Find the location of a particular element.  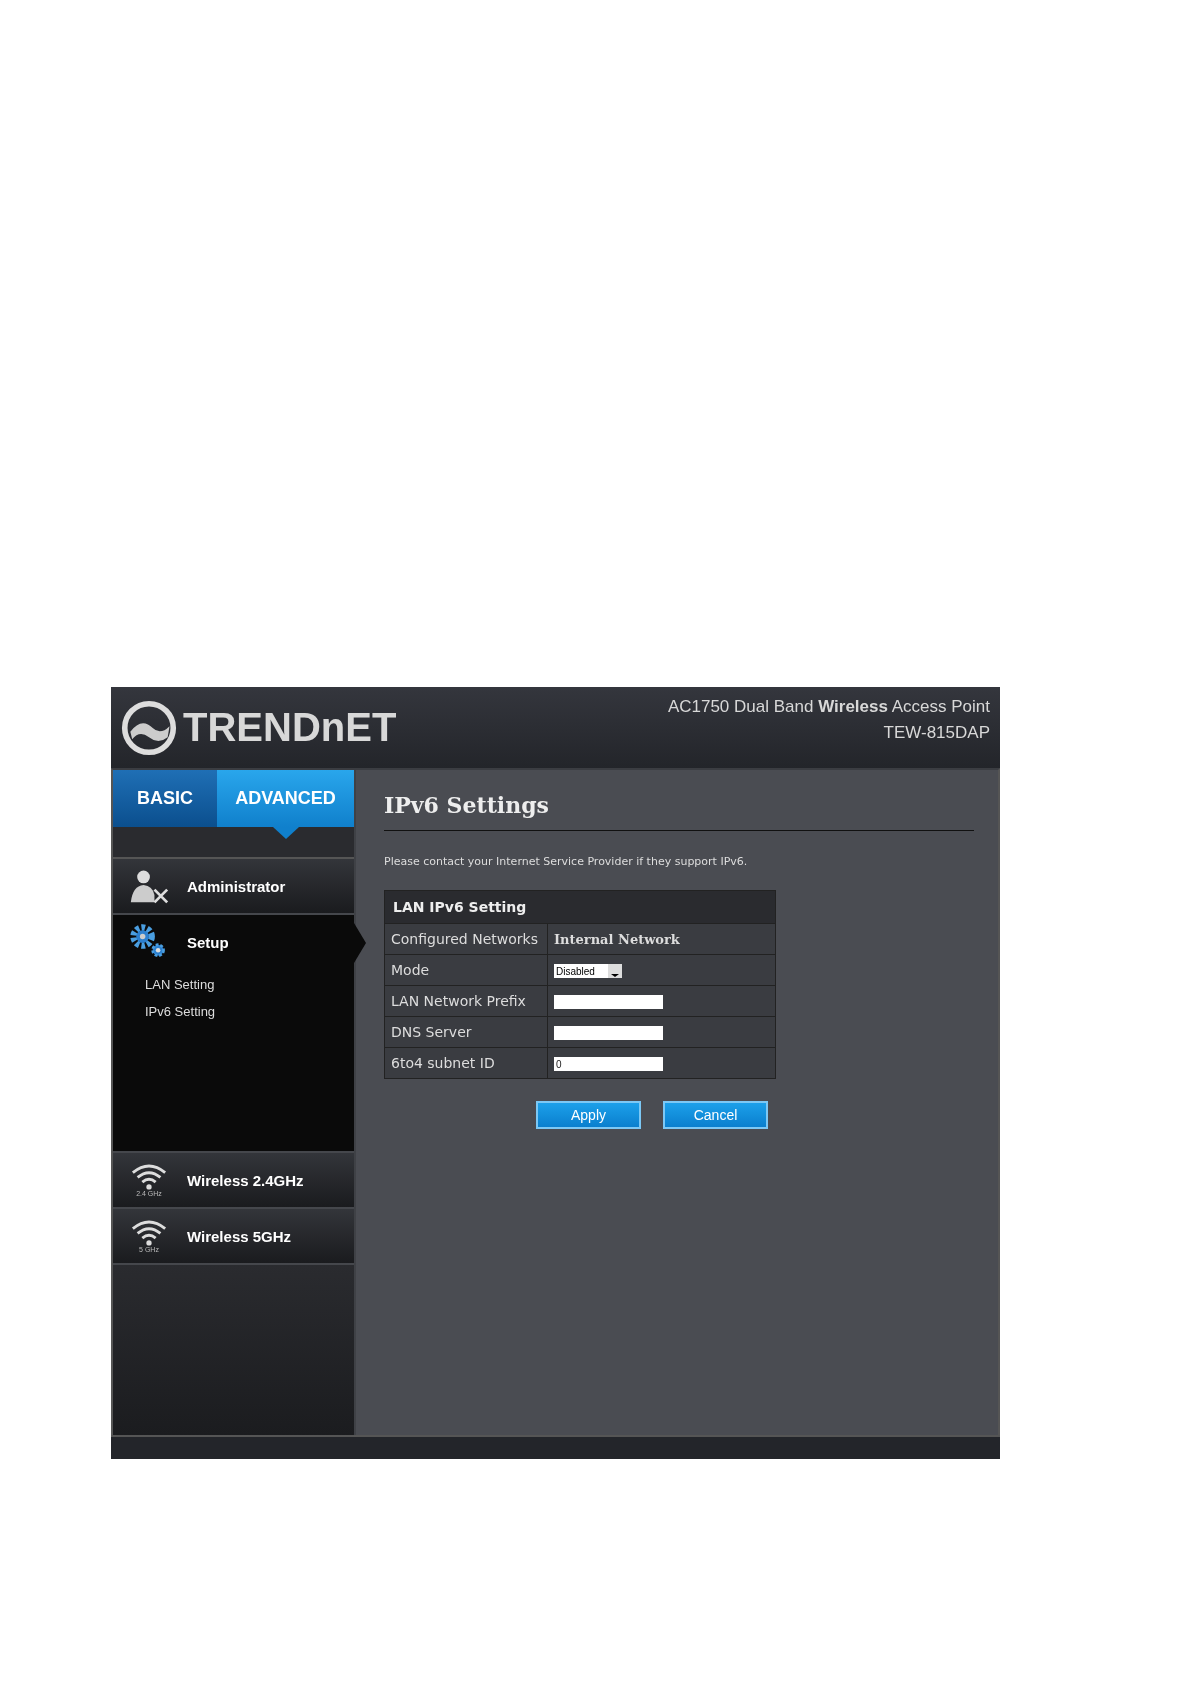

table-cell: Mode is located at coordinates (466, 970).